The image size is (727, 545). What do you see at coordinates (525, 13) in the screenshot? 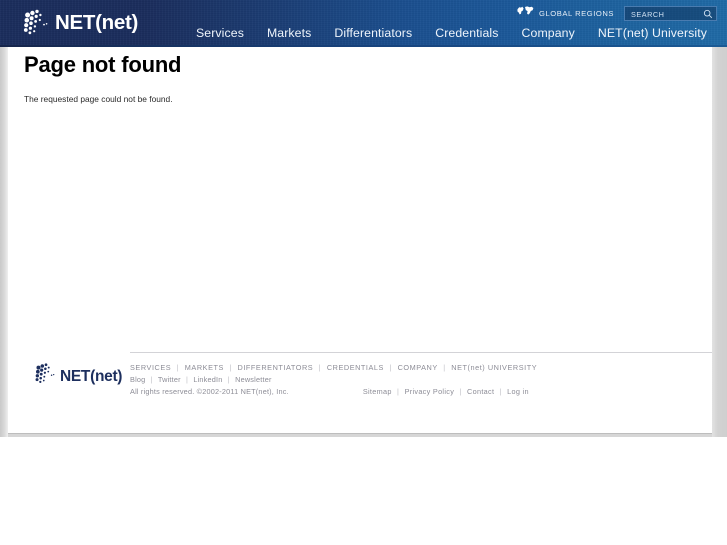
I see `world-map-icon` at bounding box center [525, 13].